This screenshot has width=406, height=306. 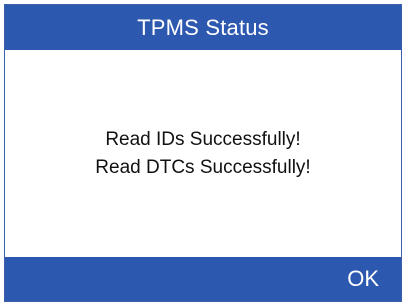 I want to click on title-bar: TPMS Status, so click(x=203, y=27).